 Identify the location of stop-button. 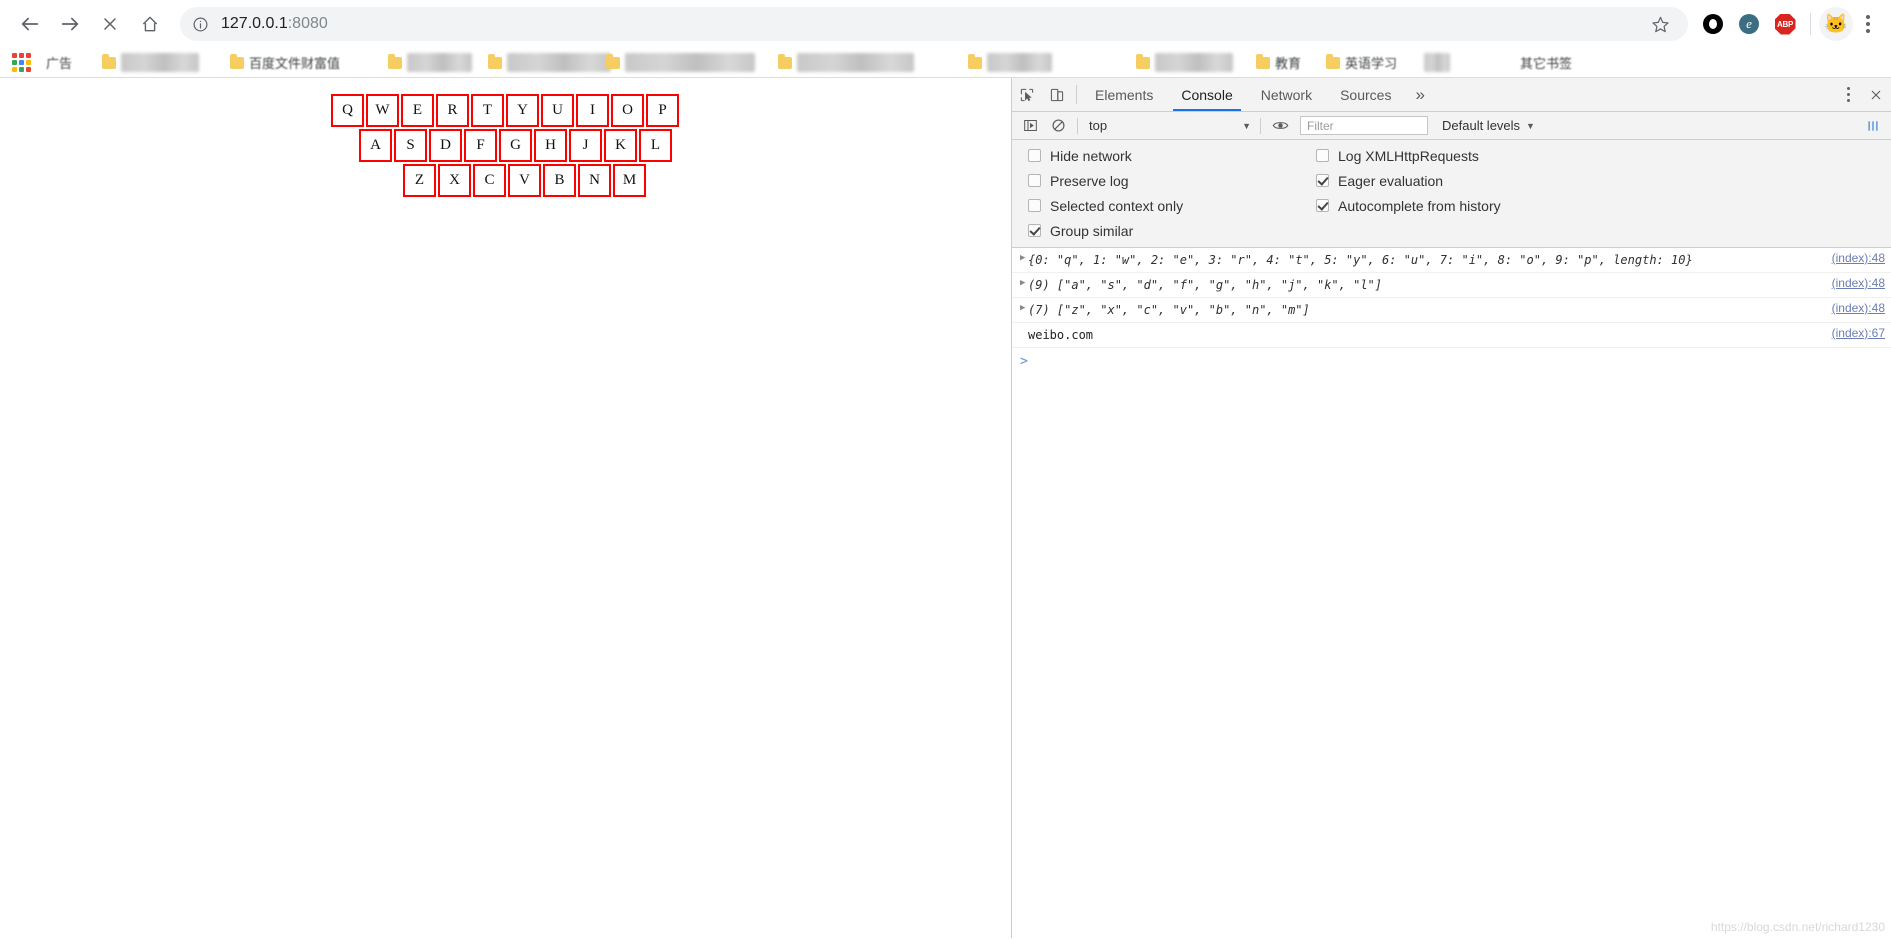
(110, 24).